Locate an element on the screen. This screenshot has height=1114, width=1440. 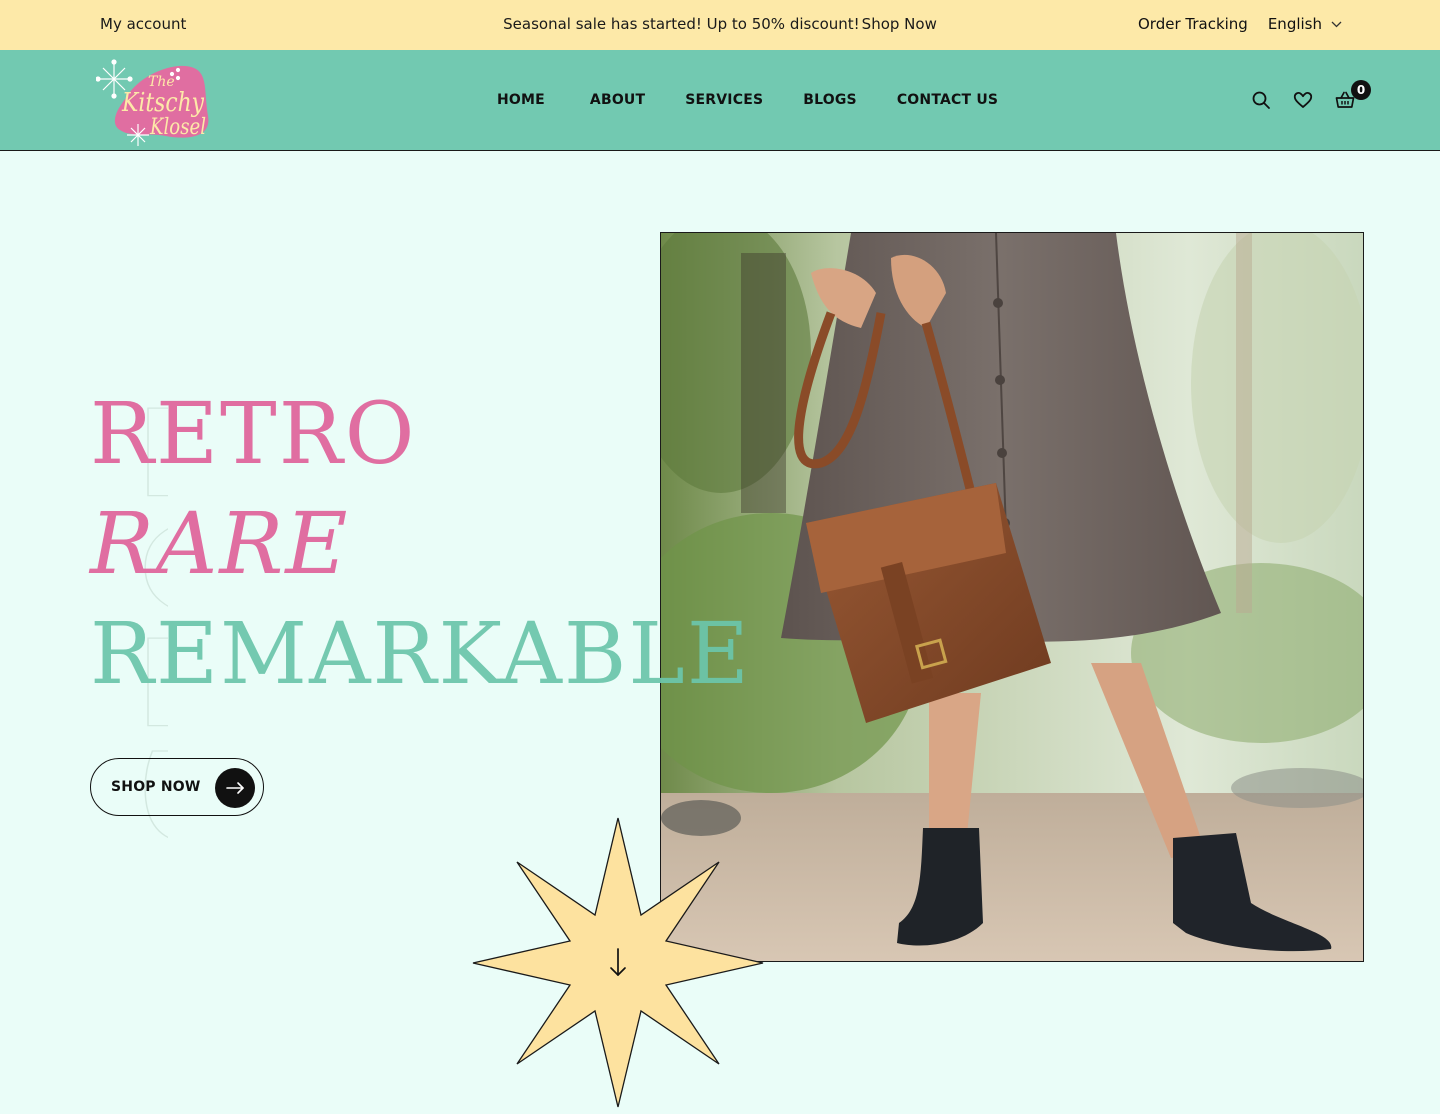
cart-count-badge: 0 is located at coordinates (1361, 90).